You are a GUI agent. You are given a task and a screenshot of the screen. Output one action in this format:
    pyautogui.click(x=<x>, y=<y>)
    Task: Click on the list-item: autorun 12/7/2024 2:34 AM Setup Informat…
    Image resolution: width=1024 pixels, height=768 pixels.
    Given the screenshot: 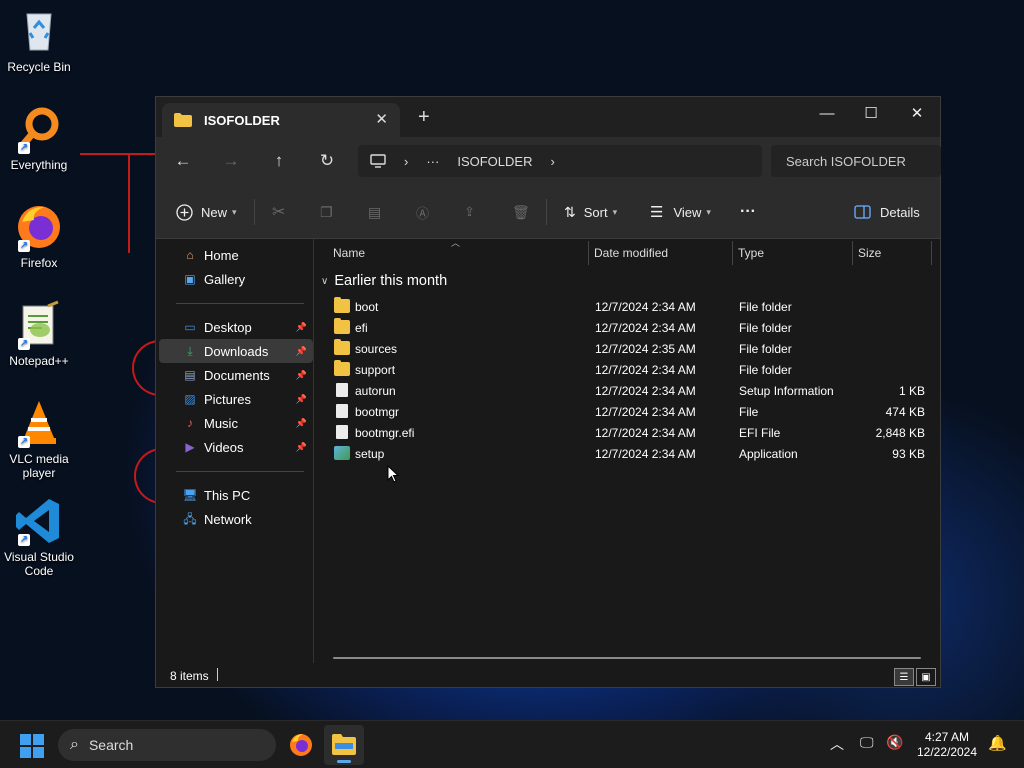 What is the action you would take?
    pyautogui.click(x=628, y=391)
    